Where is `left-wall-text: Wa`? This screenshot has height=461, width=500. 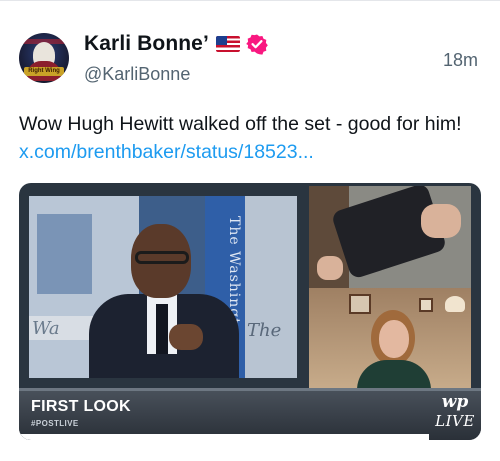 left-wall-text: Wa is located at coordinates (46, 328).